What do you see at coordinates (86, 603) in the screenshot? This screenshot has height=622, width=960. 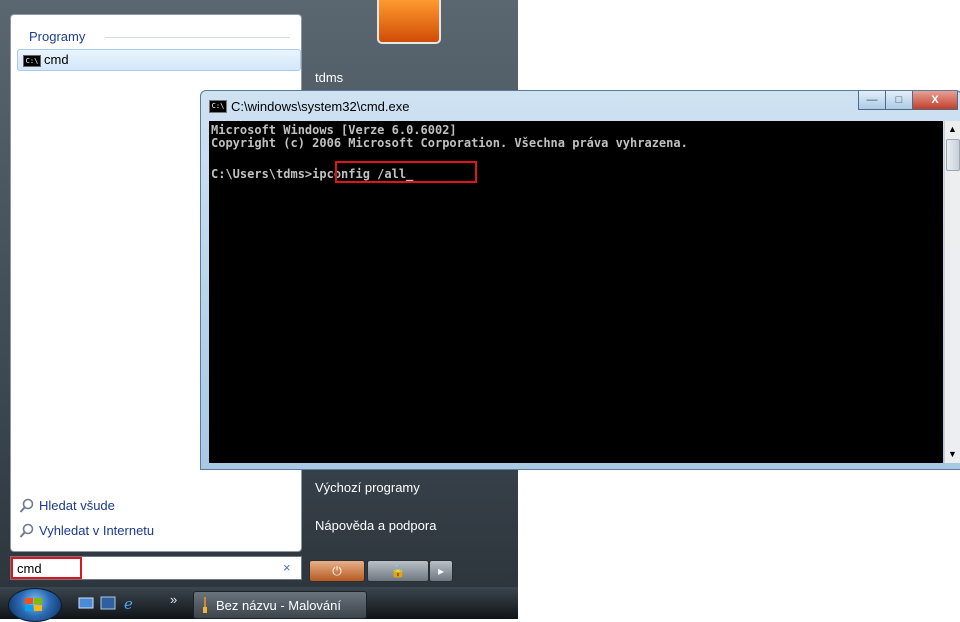 I see `show-desktop-icon` at bounding box center [86, 603].